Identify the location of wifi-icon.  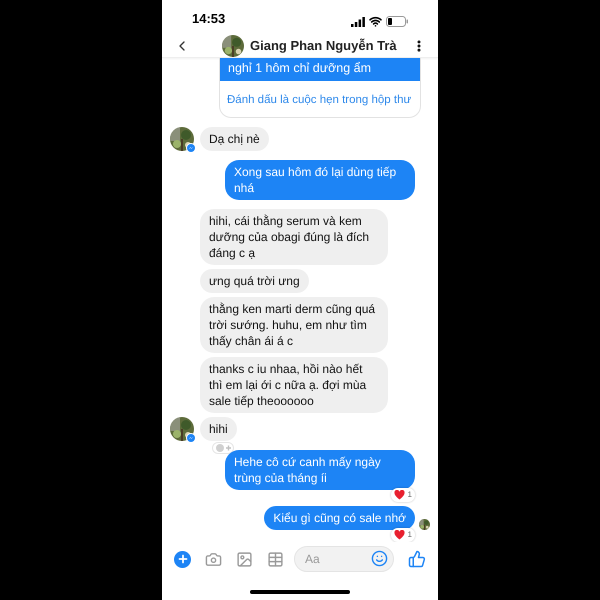
(375, 21).